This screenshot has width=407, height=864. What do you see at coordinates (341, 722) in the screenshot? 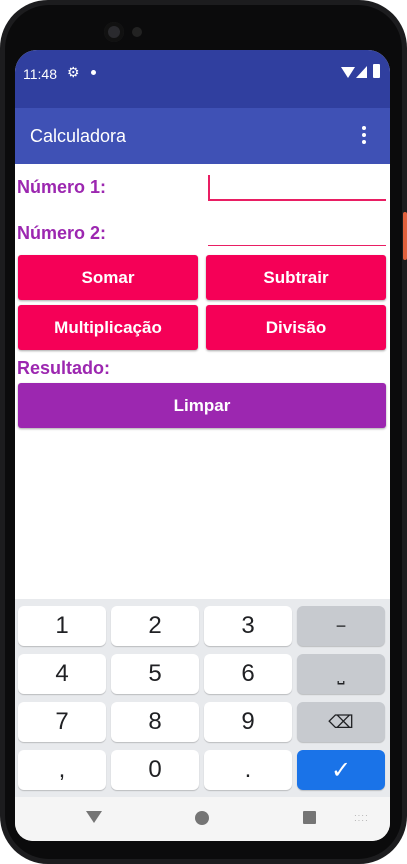
I see `backspace-icon: ⌫` at bounding box center [341, 722].